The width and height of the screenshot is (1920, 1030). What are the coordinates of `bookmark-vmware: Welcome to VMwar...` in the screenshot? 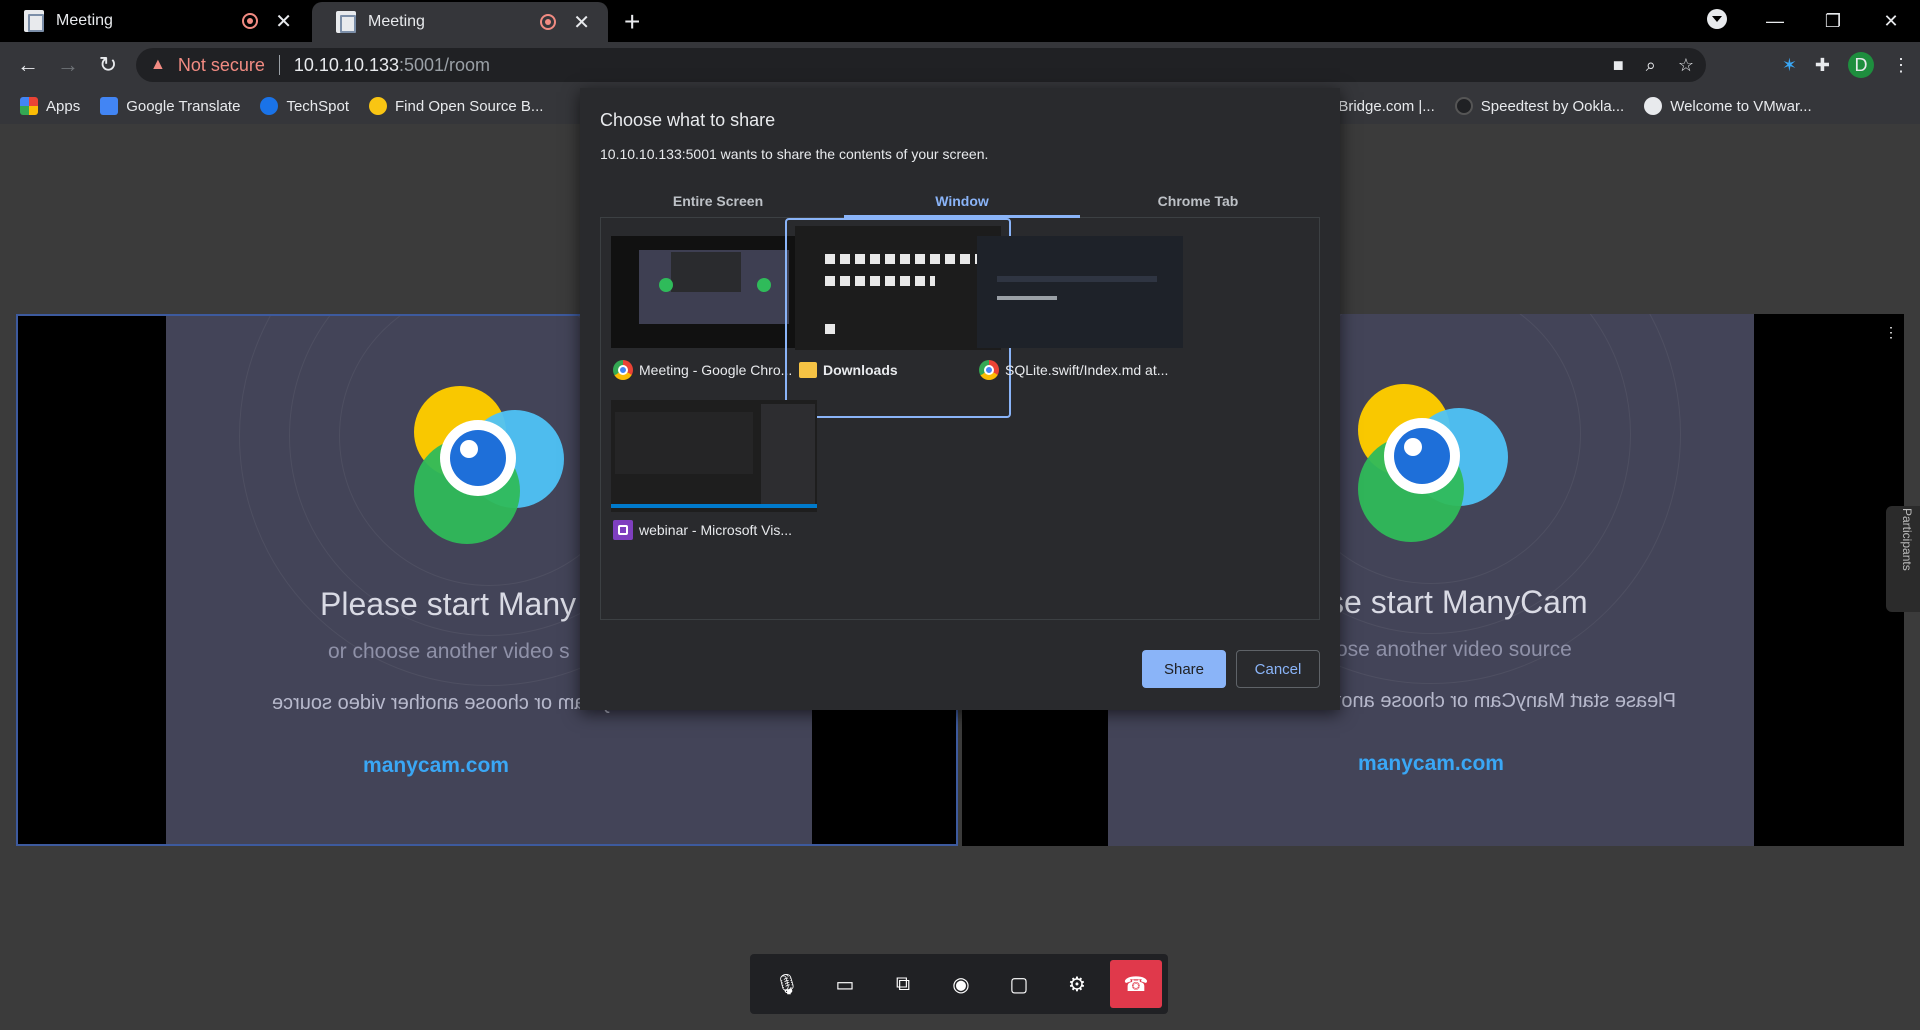 It's located at (1728, 106).